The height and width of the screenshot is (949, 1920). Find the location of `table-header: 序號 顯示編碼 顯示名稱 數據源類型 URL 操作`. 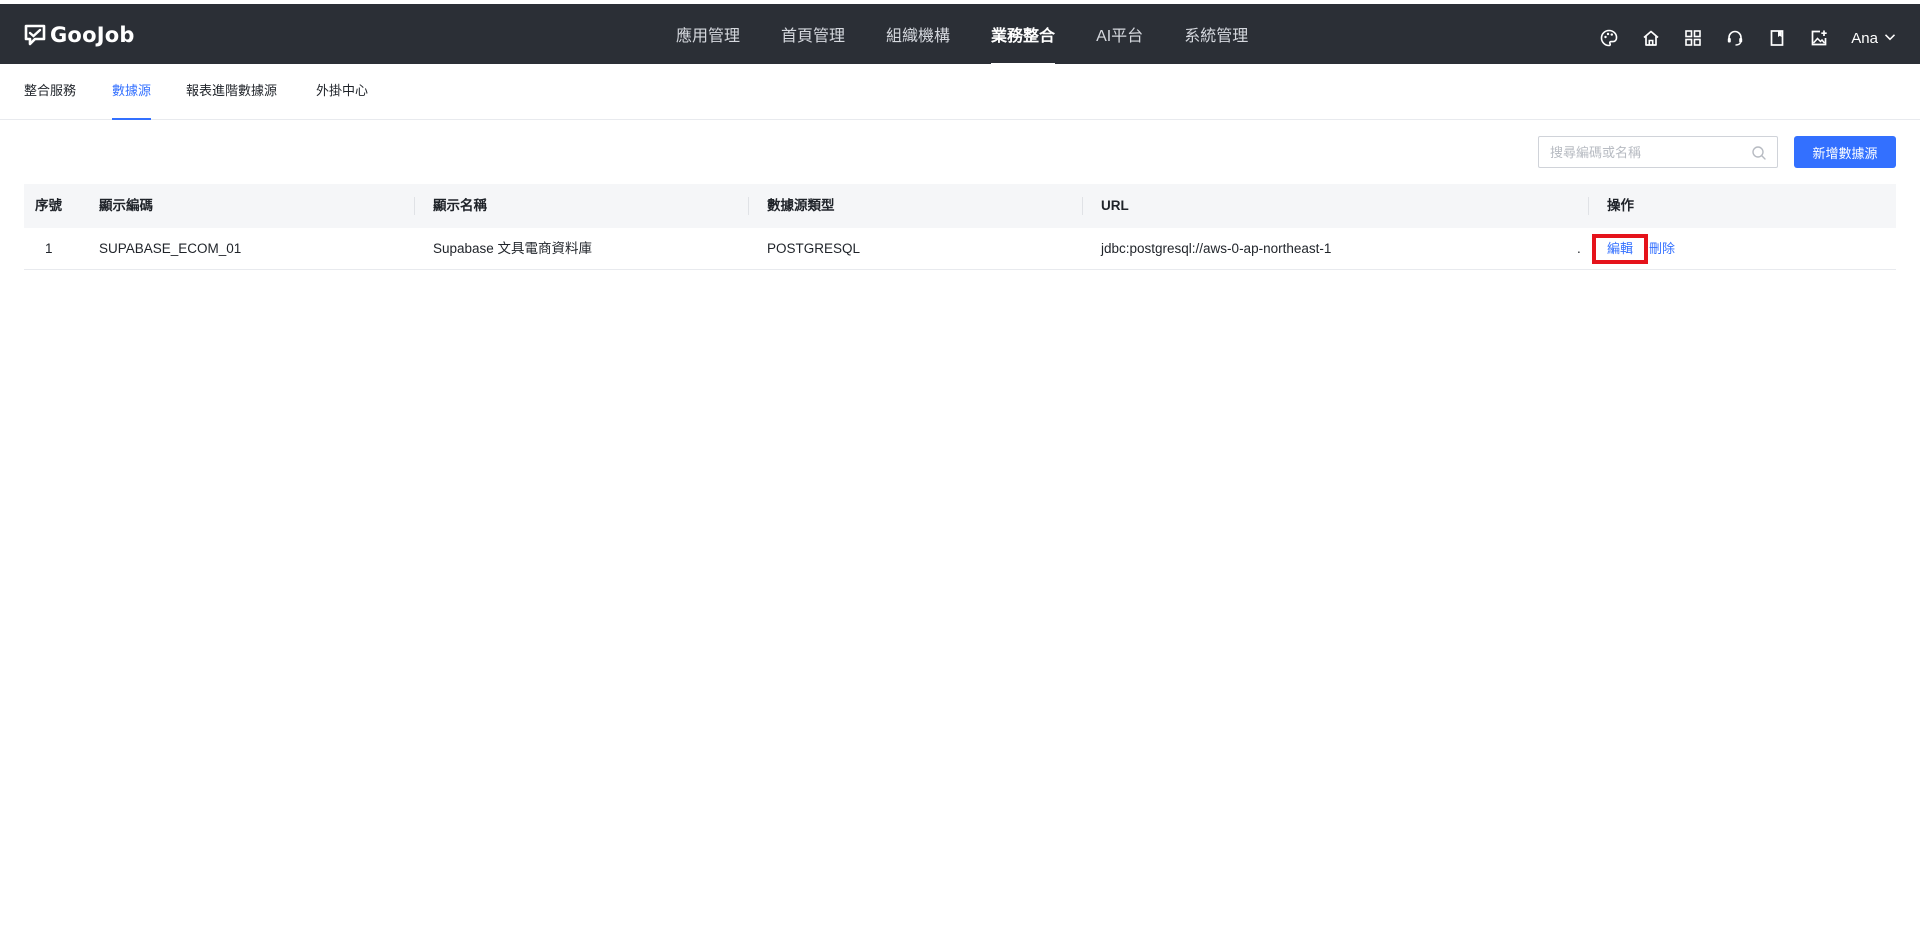

table-header: 序號 顯示編碼 顯示名稱 數據源類型 URL 操作 is located at coordinates (960, 206).